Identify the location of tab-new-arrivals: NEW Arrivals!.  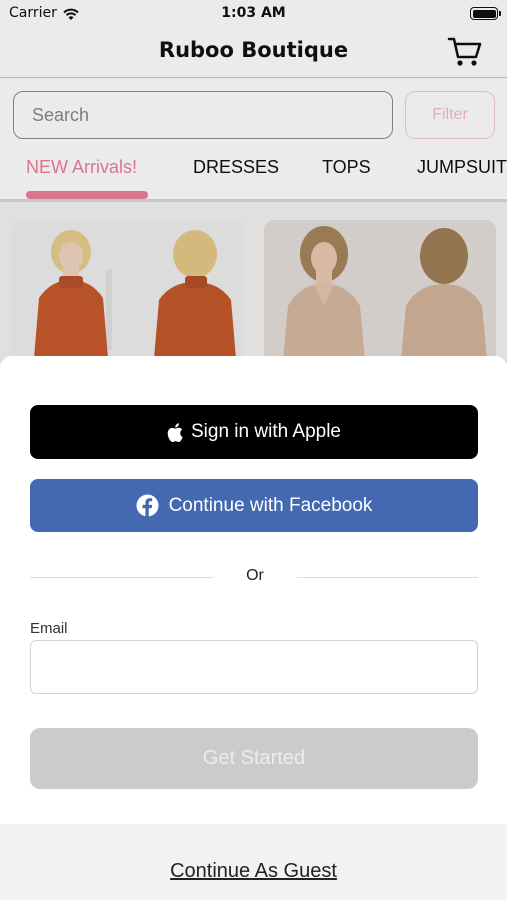
(81, 167).